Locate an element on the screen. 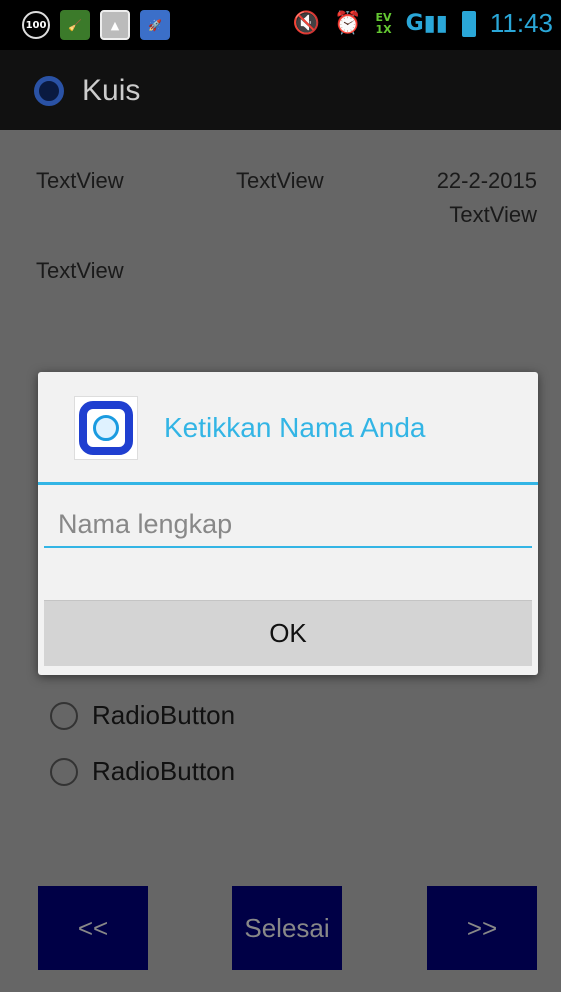 The height and width of the screenshot is (992, 561). network-bottom-label: 1X is located at coordinates (383, 29).